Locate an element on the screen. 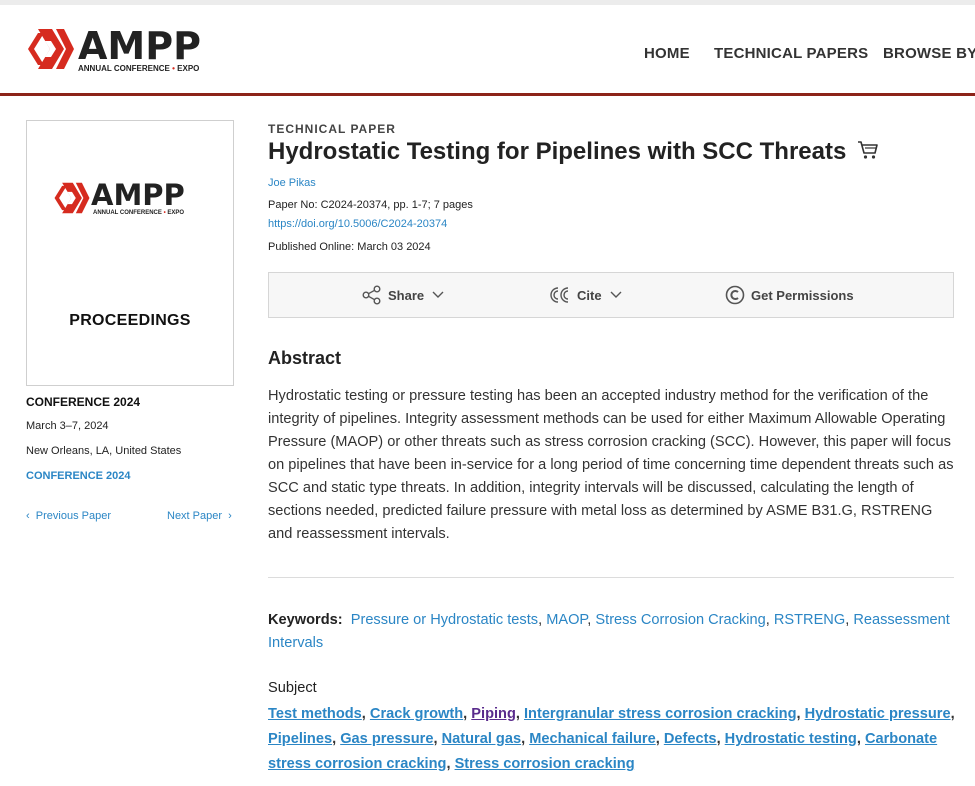 The image size is (975, 786). cite-button: Cite is located at coordinates (585, 295).